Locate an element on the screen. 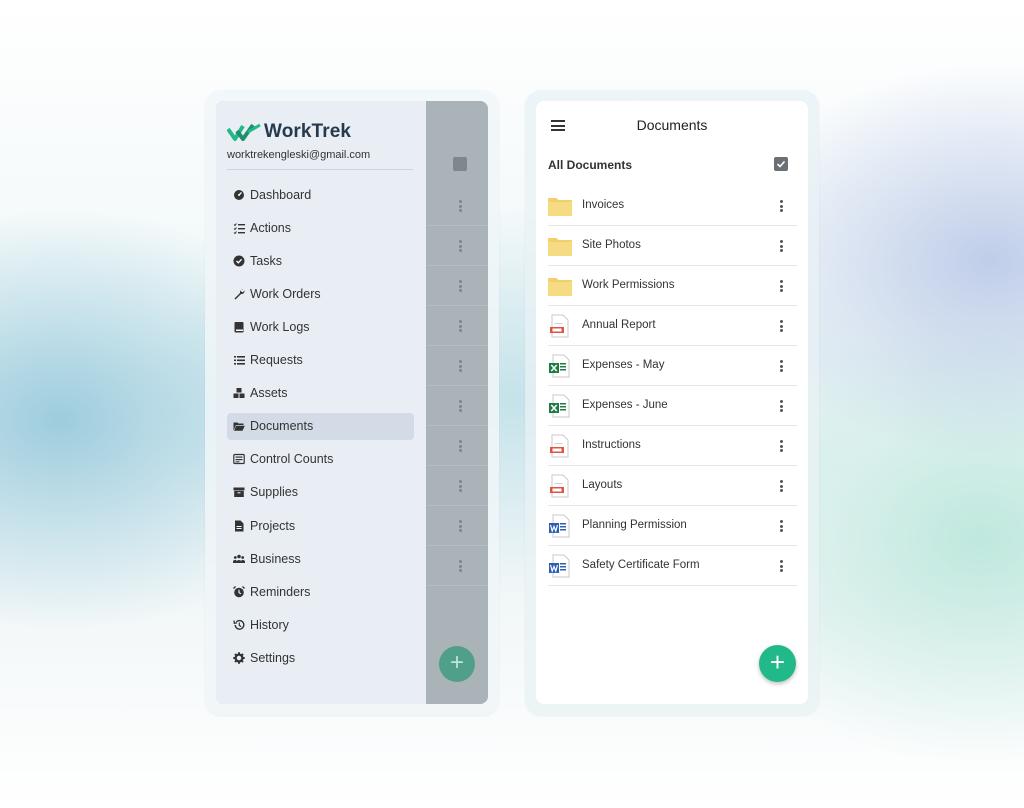 The image size is (1024, 808). sidebar-item-work-logs: Work Logs is located at coordinates (320, 326).